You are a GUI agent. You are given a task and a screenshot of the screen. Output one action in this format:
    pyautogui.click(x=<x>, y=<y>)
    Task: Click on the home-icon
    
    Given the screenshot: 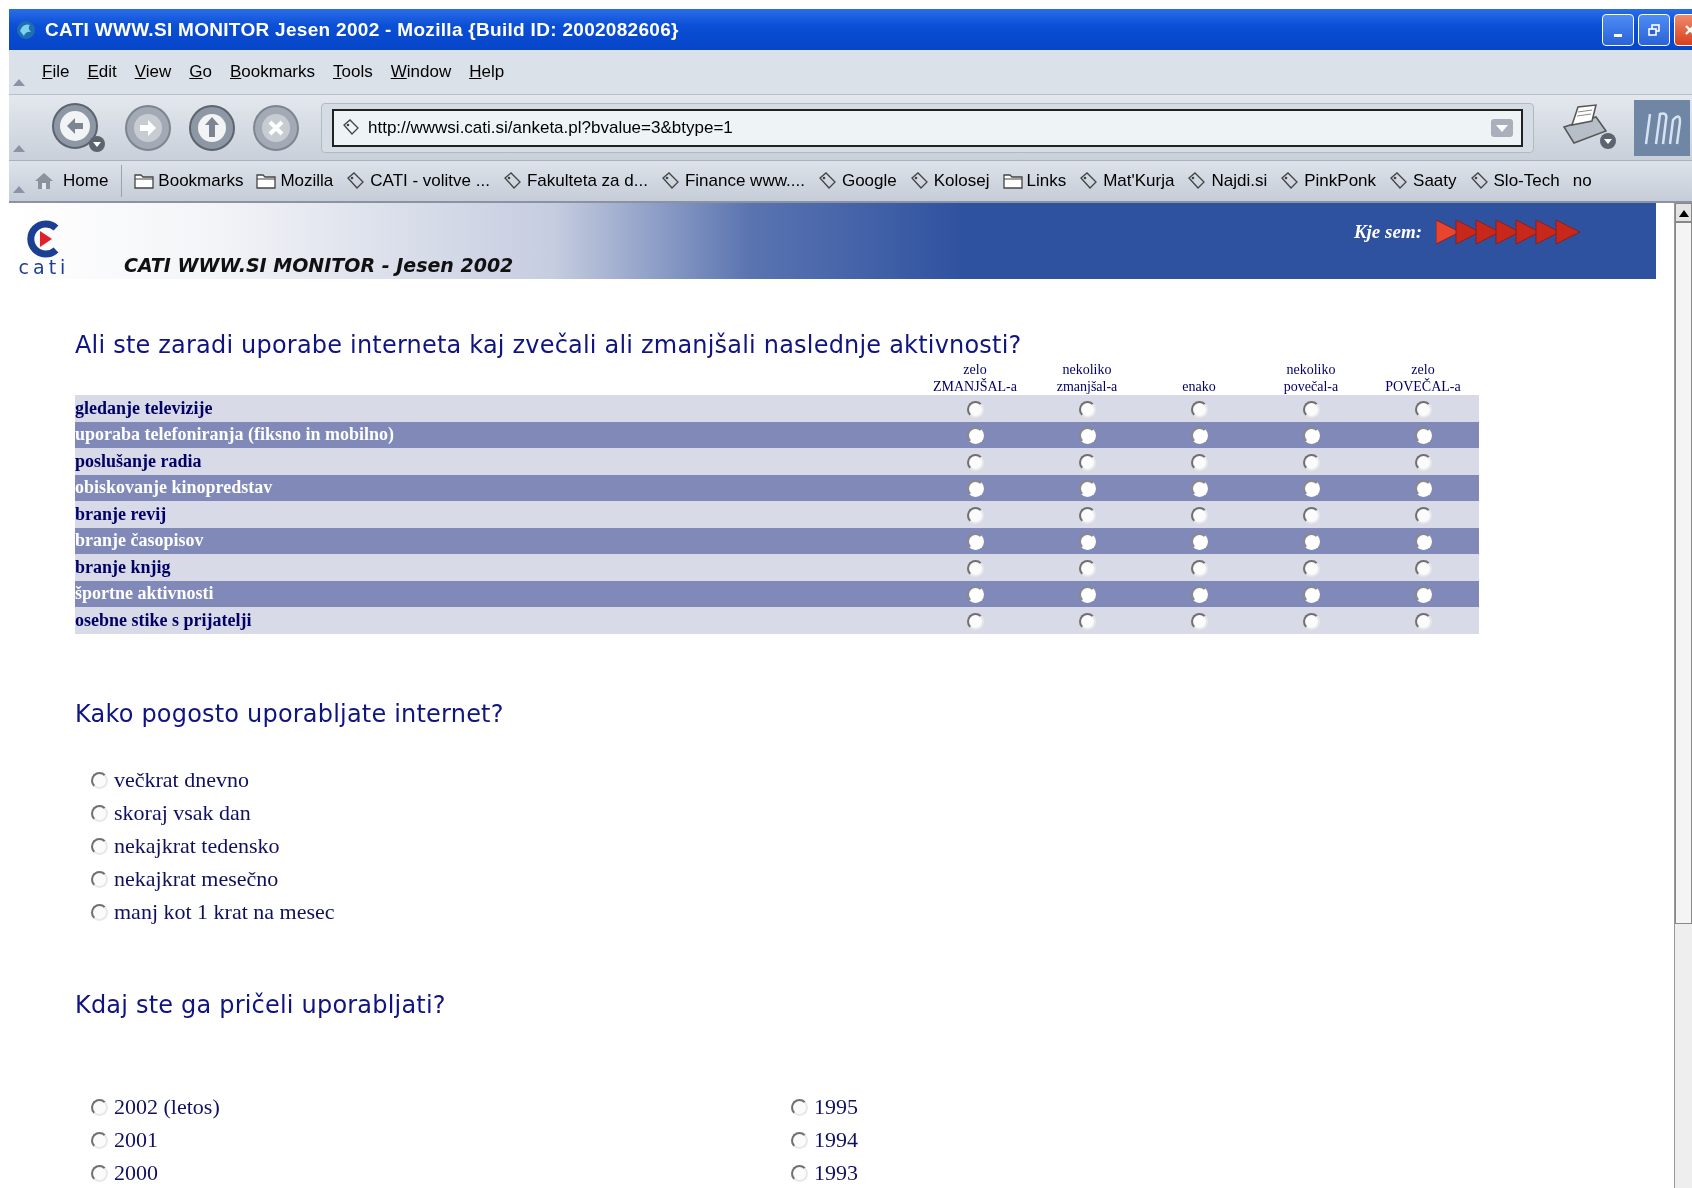 What is the action you would take?
    pyautogui.click(x=44, y=181)
    